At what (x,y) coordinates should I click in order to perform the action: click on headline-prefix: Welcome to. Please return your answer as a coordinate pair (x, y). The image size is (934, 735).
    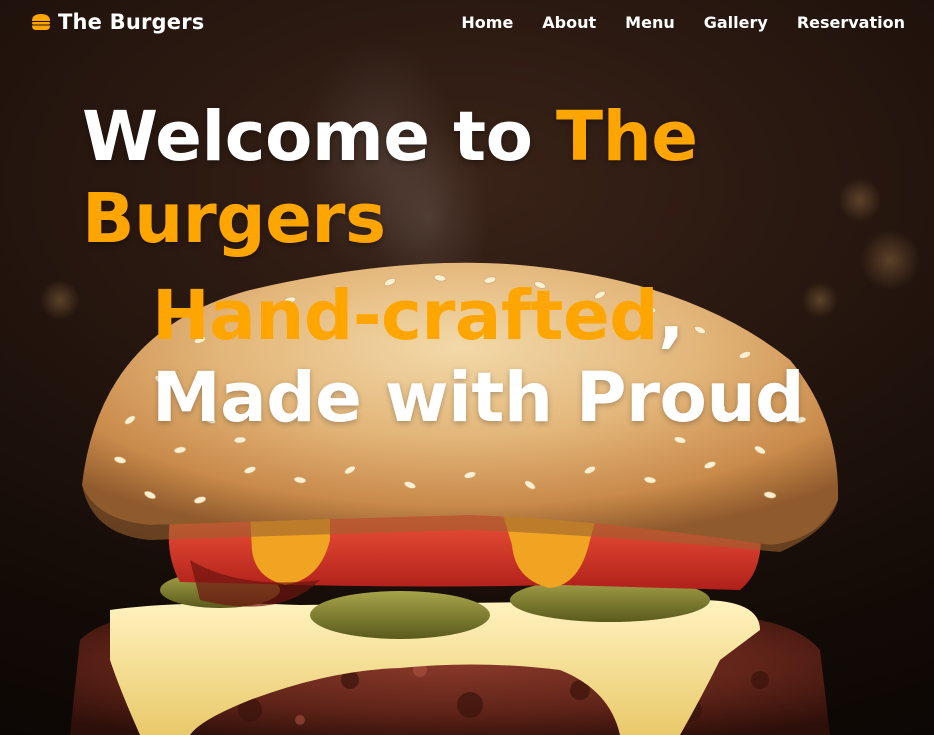
    Looking at the image, I should click on (307, 137).